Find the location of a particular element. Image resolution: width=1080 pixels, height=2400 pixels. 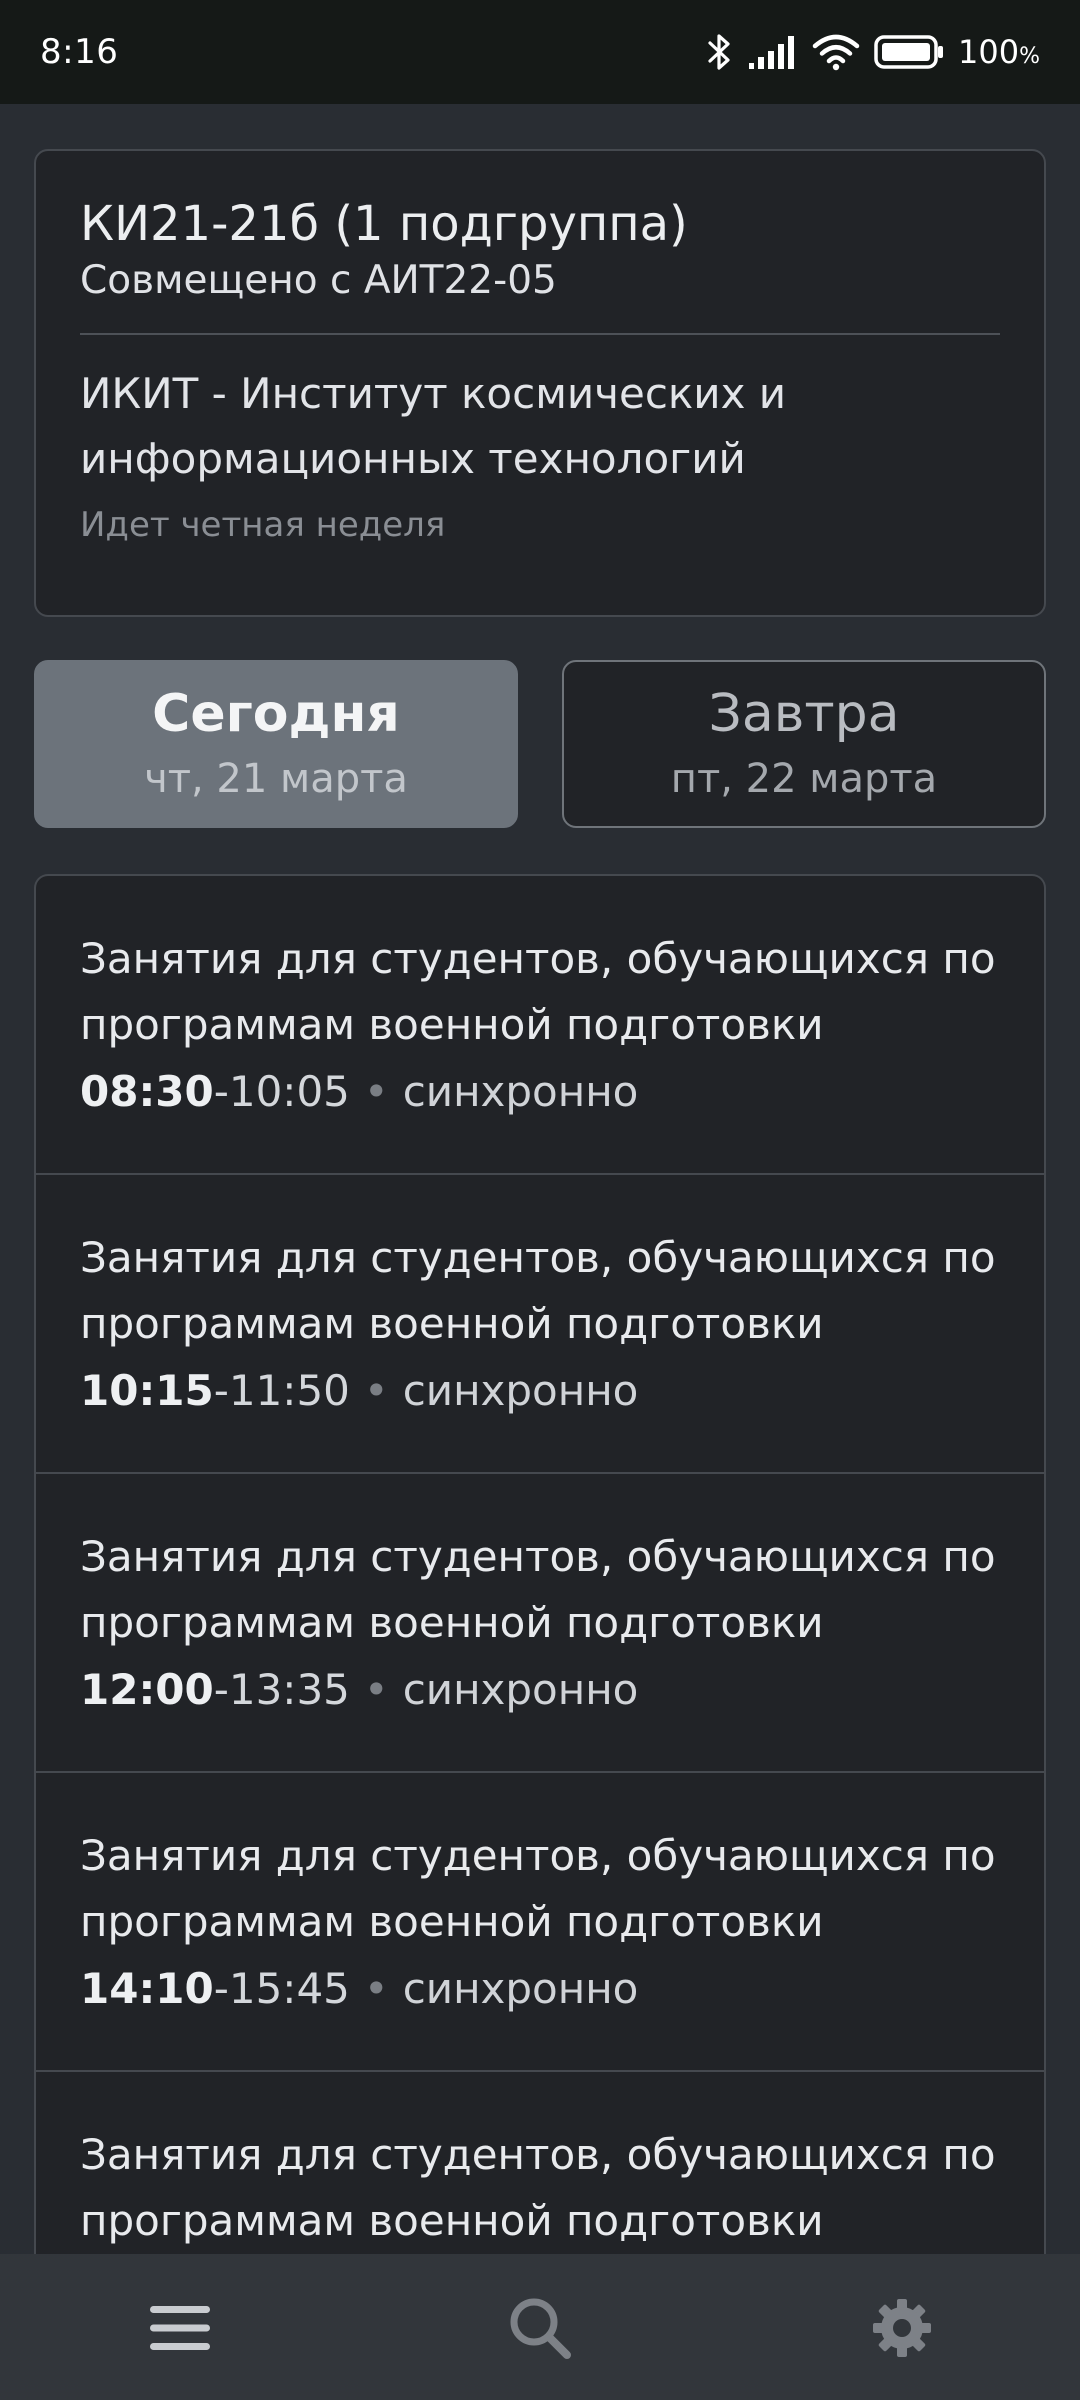

wifi-icon is located at coordinates (836, 52).